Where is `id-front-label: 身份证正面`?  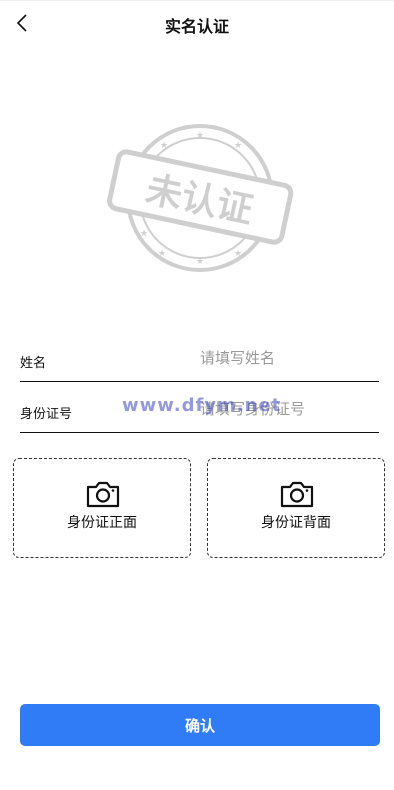 id-front-label: 身份证正面 is located at coordinates (102, 523).